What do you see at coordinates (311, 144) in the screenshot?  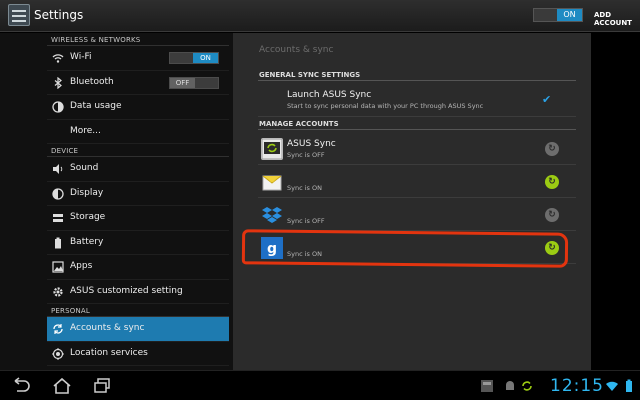 I see `account-name: ASUS Sync` at bounding box center [311, 144].